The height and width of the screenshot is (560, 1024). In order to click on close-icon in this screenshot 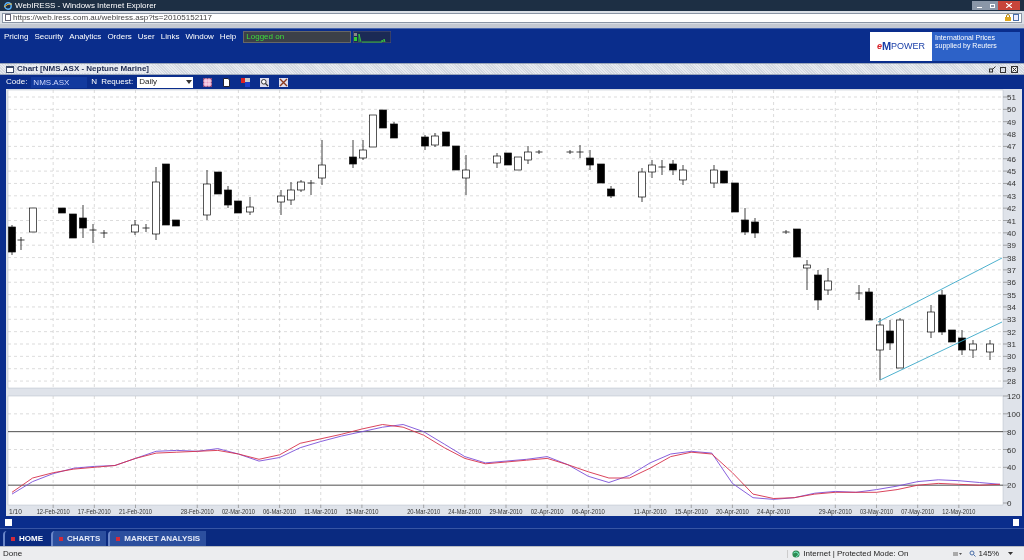, I will do `click(1014, 69)`.